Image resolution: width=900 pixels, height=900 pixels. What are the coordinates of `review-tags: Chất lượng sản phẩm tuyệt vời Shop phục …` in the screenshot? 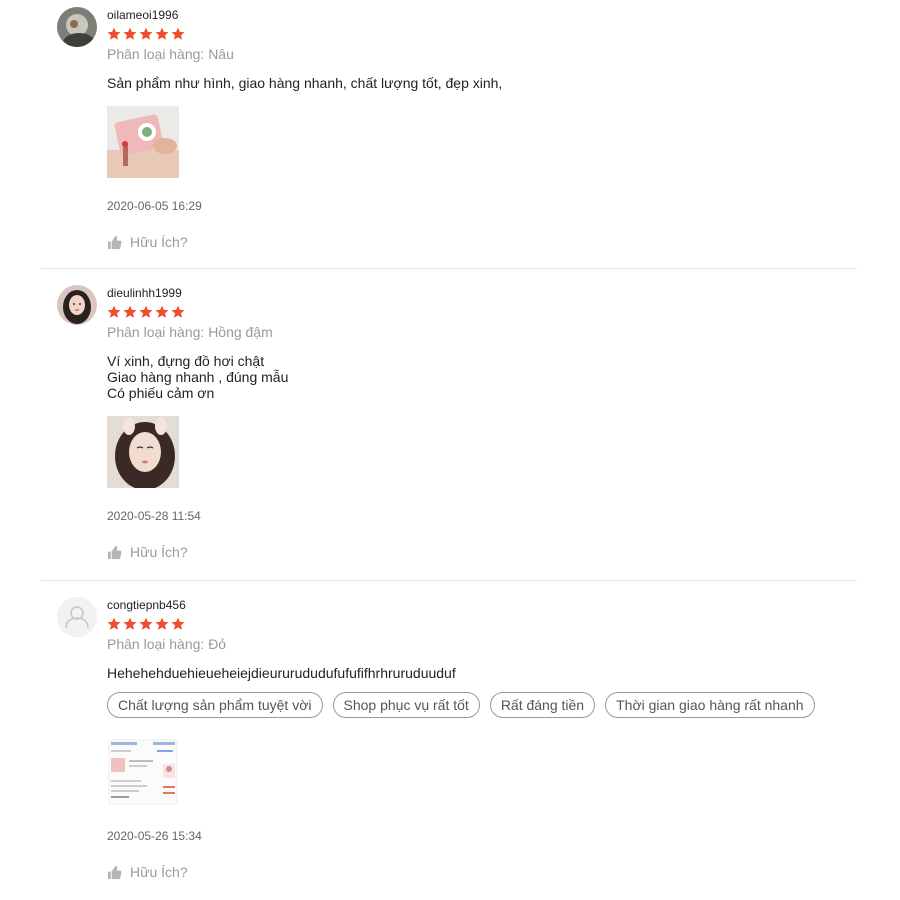 It's located at (482, 705).